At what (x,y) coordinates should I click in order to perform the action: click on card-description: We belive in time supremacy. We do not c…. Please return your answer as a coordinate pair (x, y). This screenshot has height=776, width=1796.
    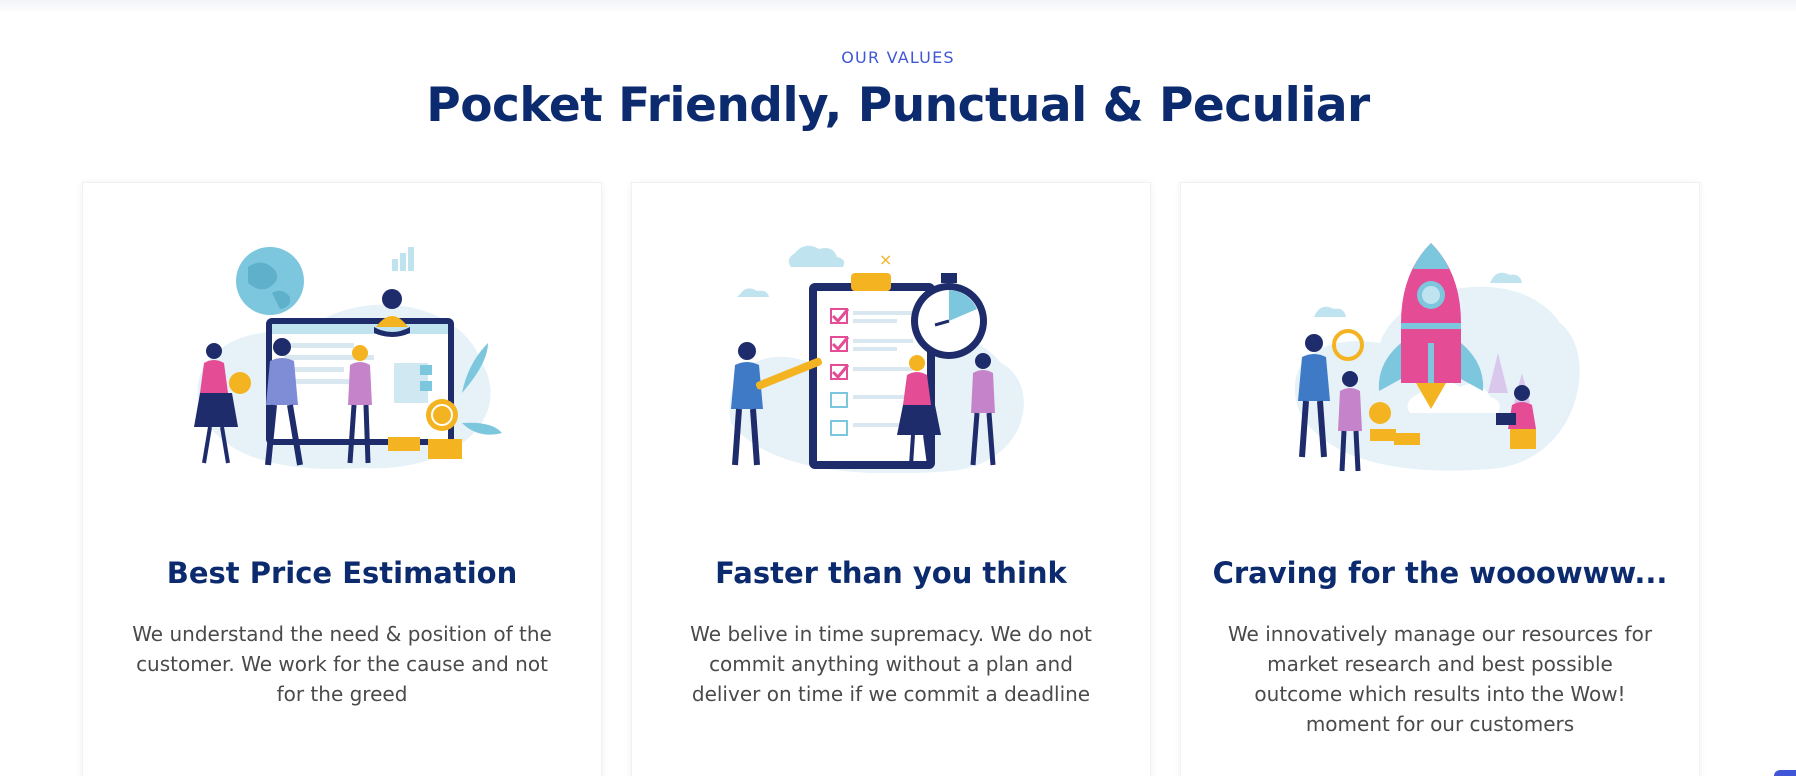
    Looking at the image, I should click on (891, 664).